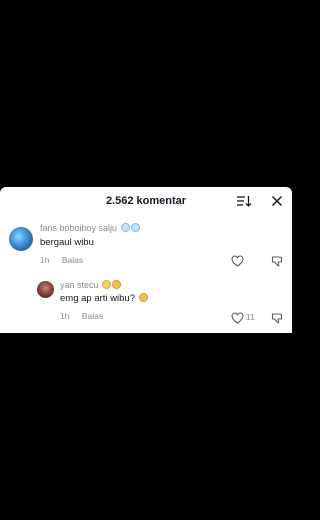  I want to click on comments-header: 2.562 komentar, so click(146, 201).